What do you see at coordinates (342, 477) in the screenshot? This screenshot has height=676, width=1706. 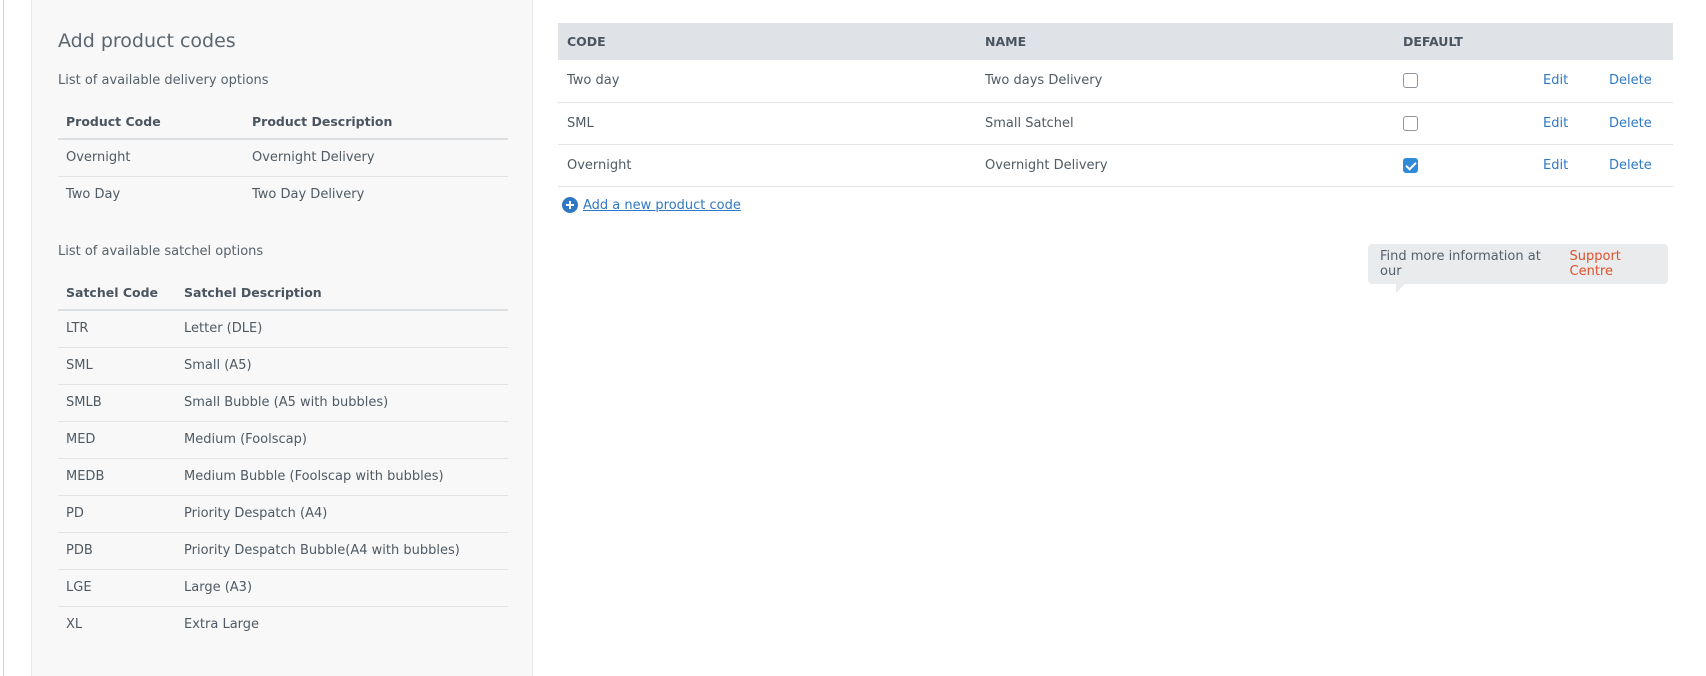 I see `satchel-description-cell: Medium Bubble (Foolscap with bubbles)` at bounding box center [342, 477].